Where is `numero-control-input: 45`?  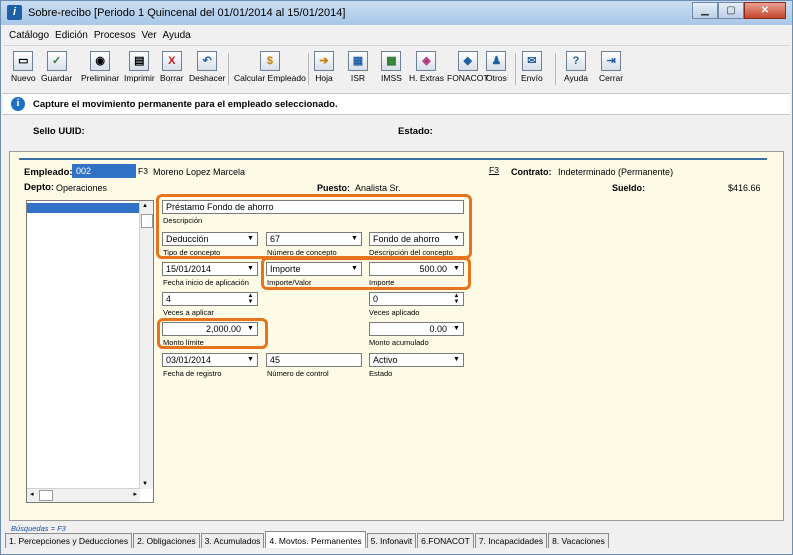
numero-control-input: 45 is located at coordinates (314, 360).